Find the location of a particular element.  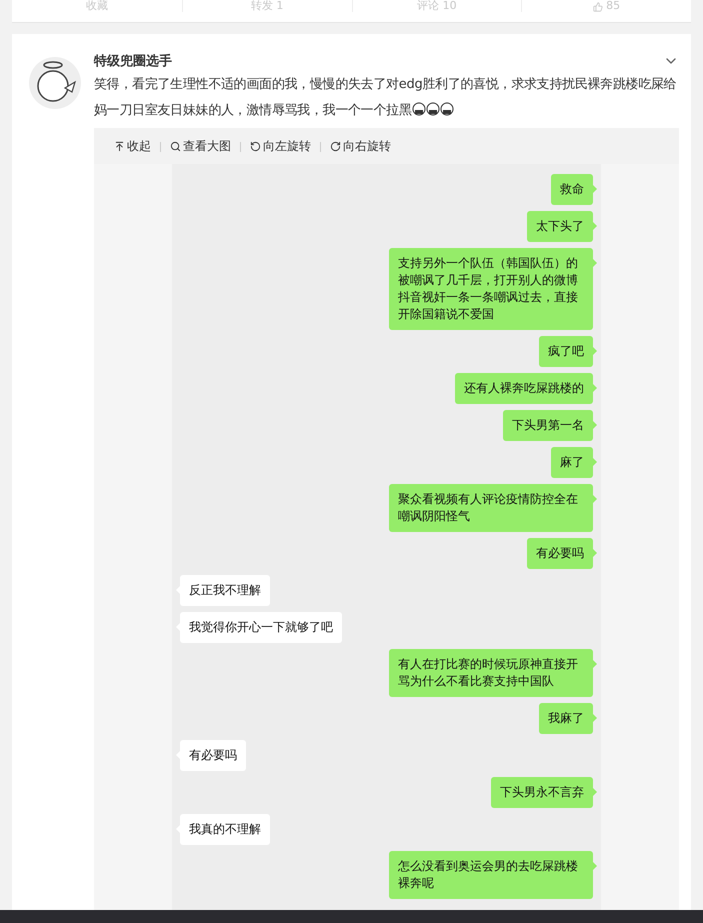

image-tool-button: 向右旋转 is located at coordinates (360, 146).